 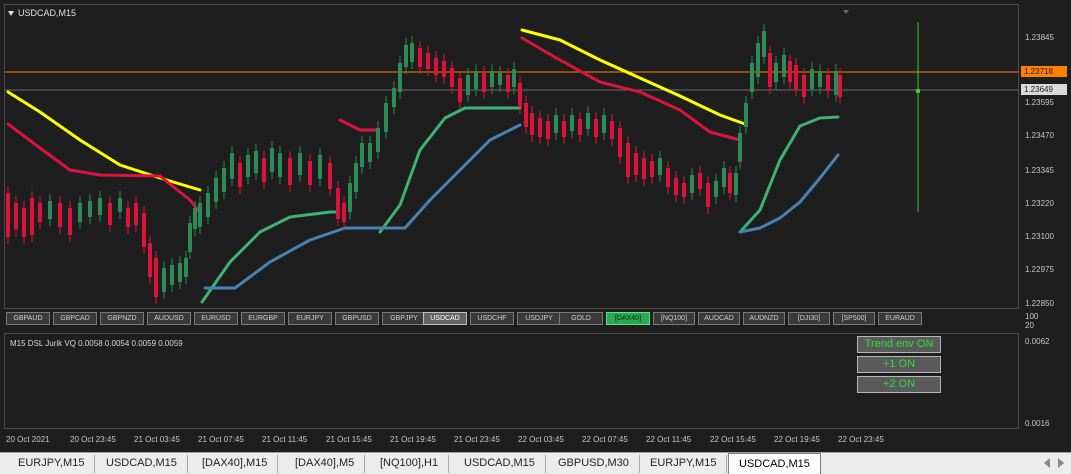 What do you see at coordinates (674, 318) in the screenshot?
I see `symbol-button-nq100: [NQ100]` at bounding box center [674, 318].